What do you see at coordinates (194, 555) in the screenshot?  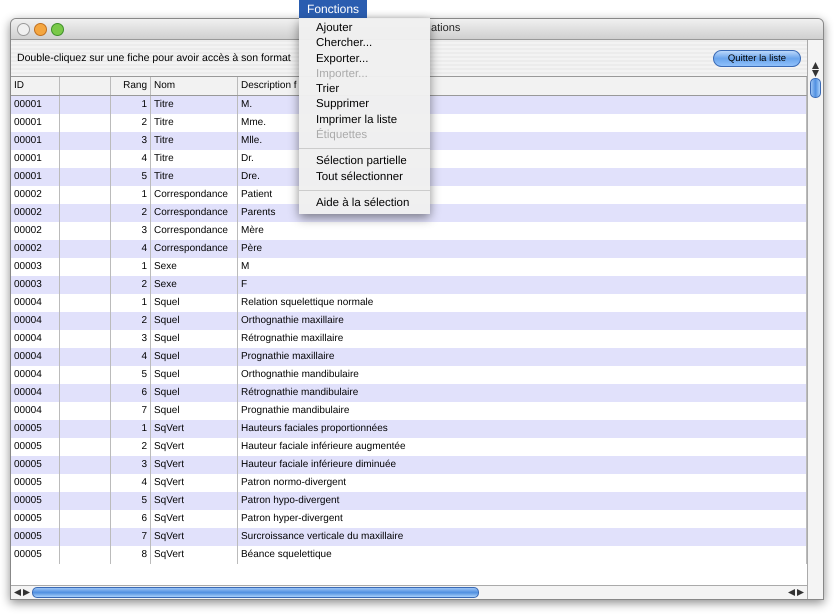 I see `table-cell: SqVert` at bounding box center [194, 555].